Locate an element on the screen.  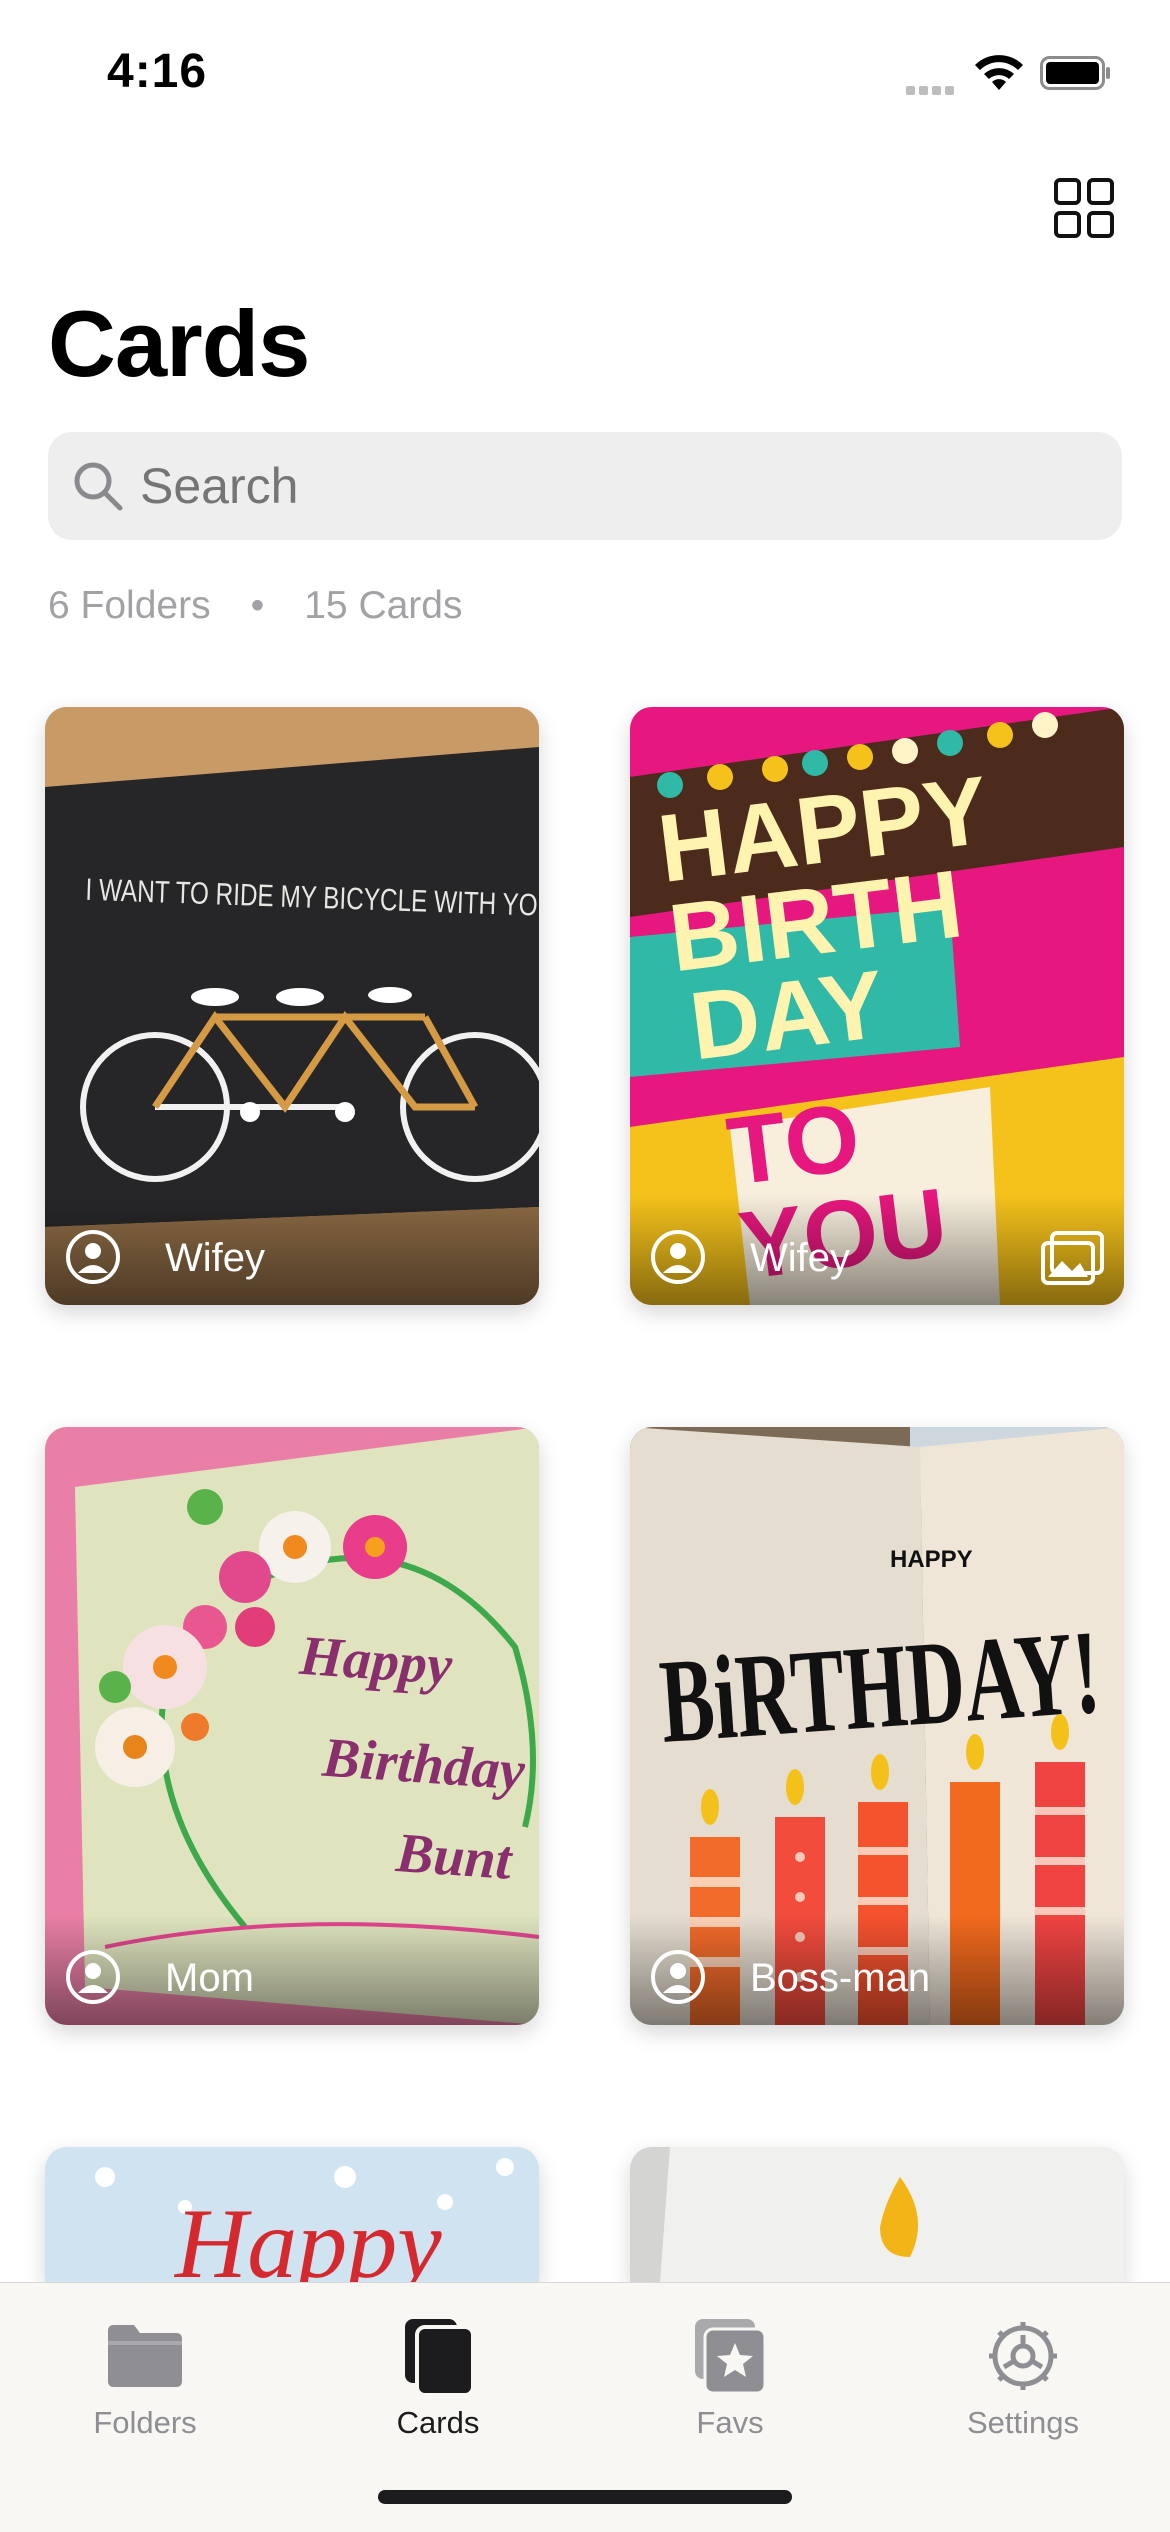
battery-icon is located at coordinates (1075, 73).